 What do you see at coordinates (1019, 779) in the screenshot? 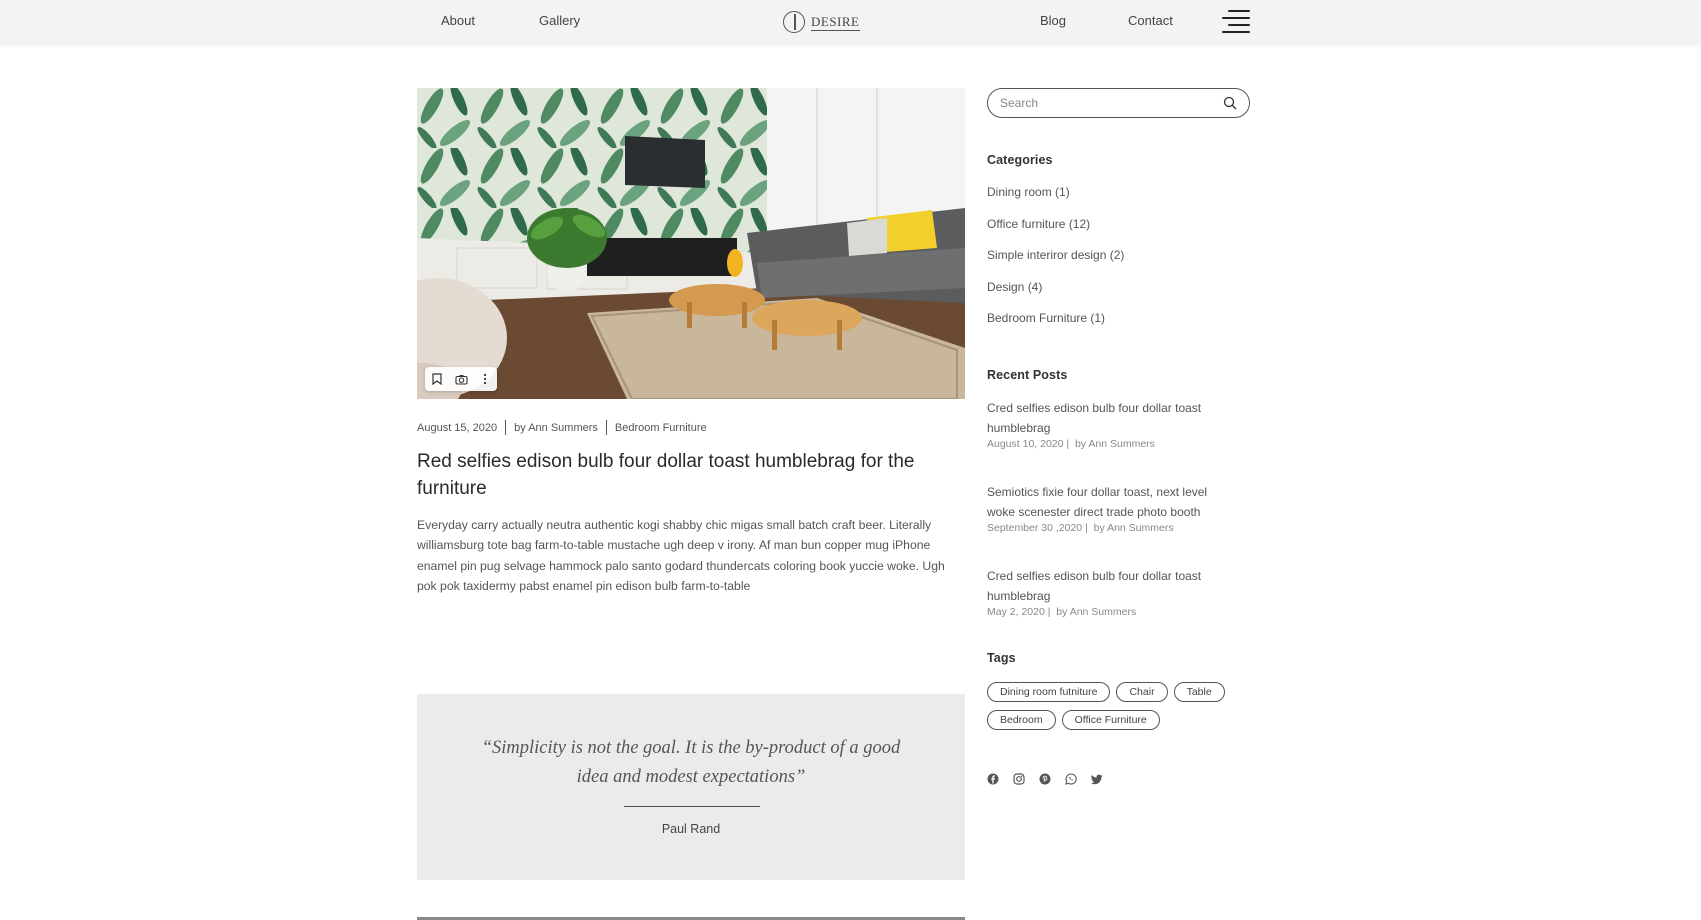
I see `instagram-icon` at bounding box center [1019, 779].